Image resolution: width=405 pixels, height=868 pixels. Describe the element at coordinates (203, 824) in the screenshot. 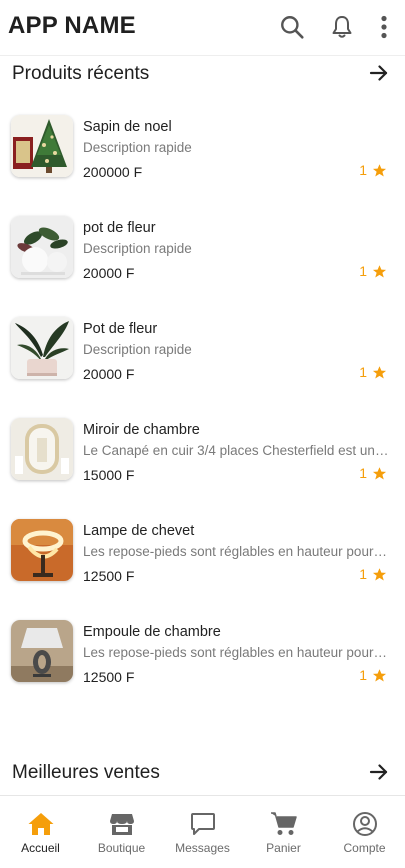

I see `message-icon` at that location.